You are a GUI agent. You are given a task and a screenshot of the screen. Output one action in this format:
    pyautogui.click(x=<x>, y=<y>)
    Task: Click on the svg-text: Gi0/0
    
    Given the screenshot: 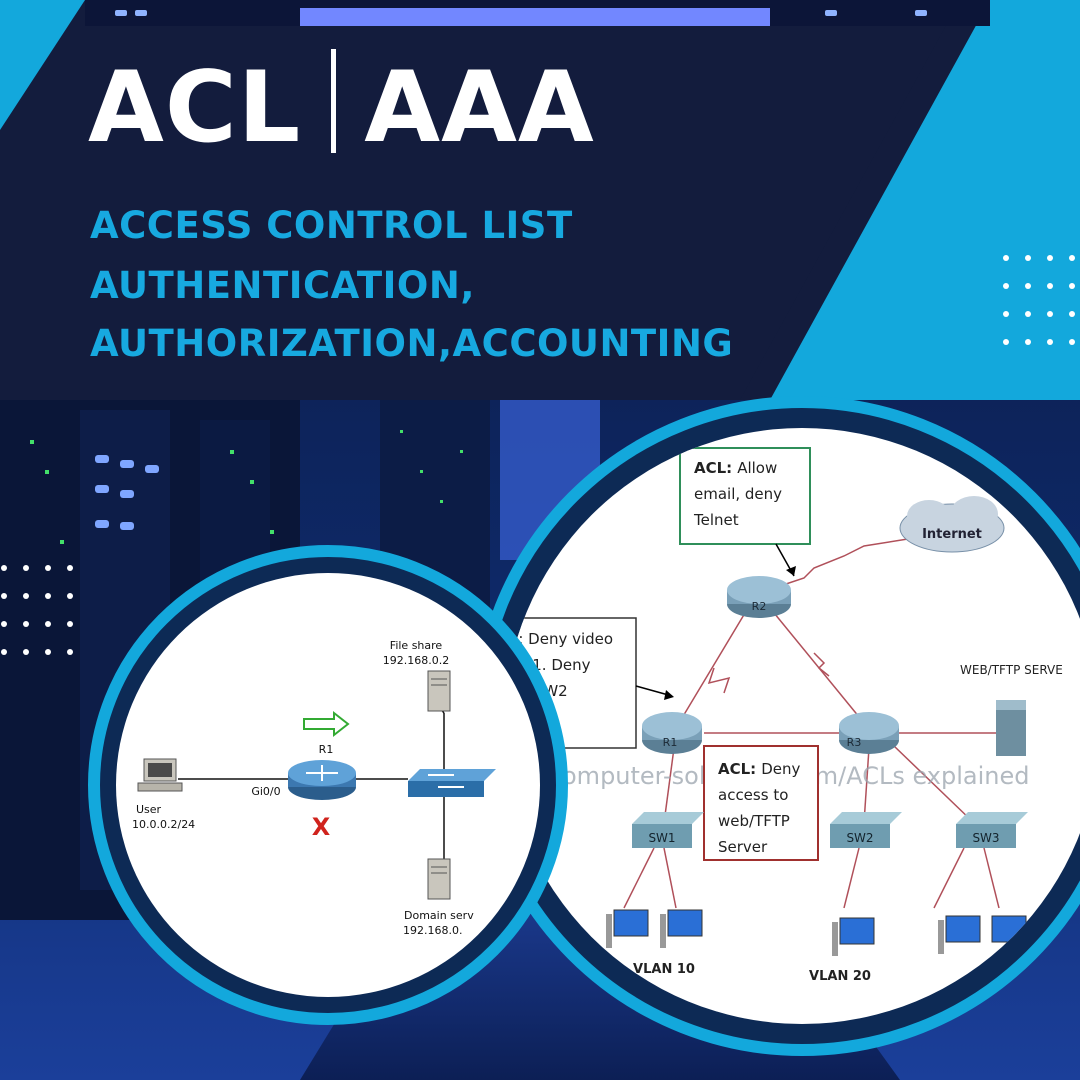 What is the action you would take?
    pyautogui.click(x=265, y=791)
    